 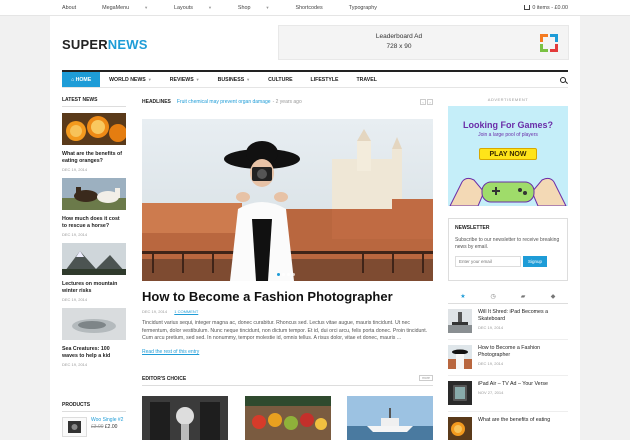 I want to click on read-more-link: Read the rest of this entry, so click(x=170, y=352).